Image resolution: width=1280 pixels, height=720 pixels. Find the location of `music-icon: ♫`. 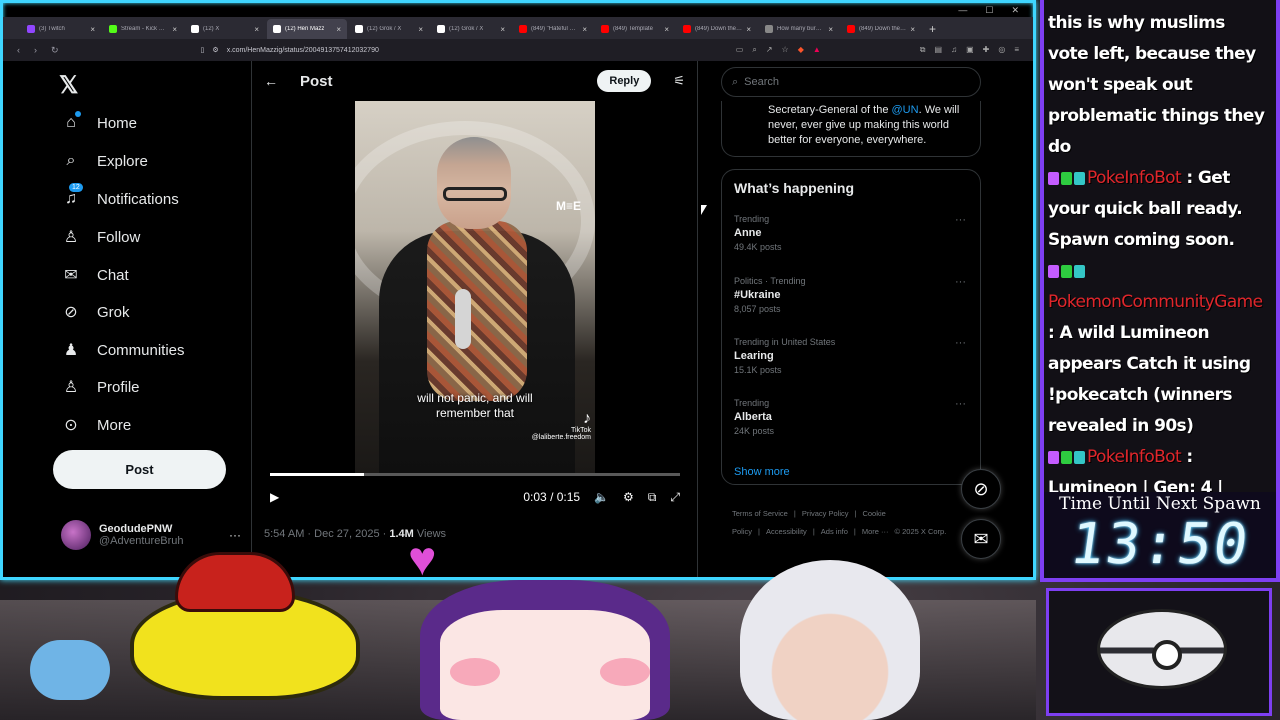

music-icon: ♫ is located at coordinates (954, 50).